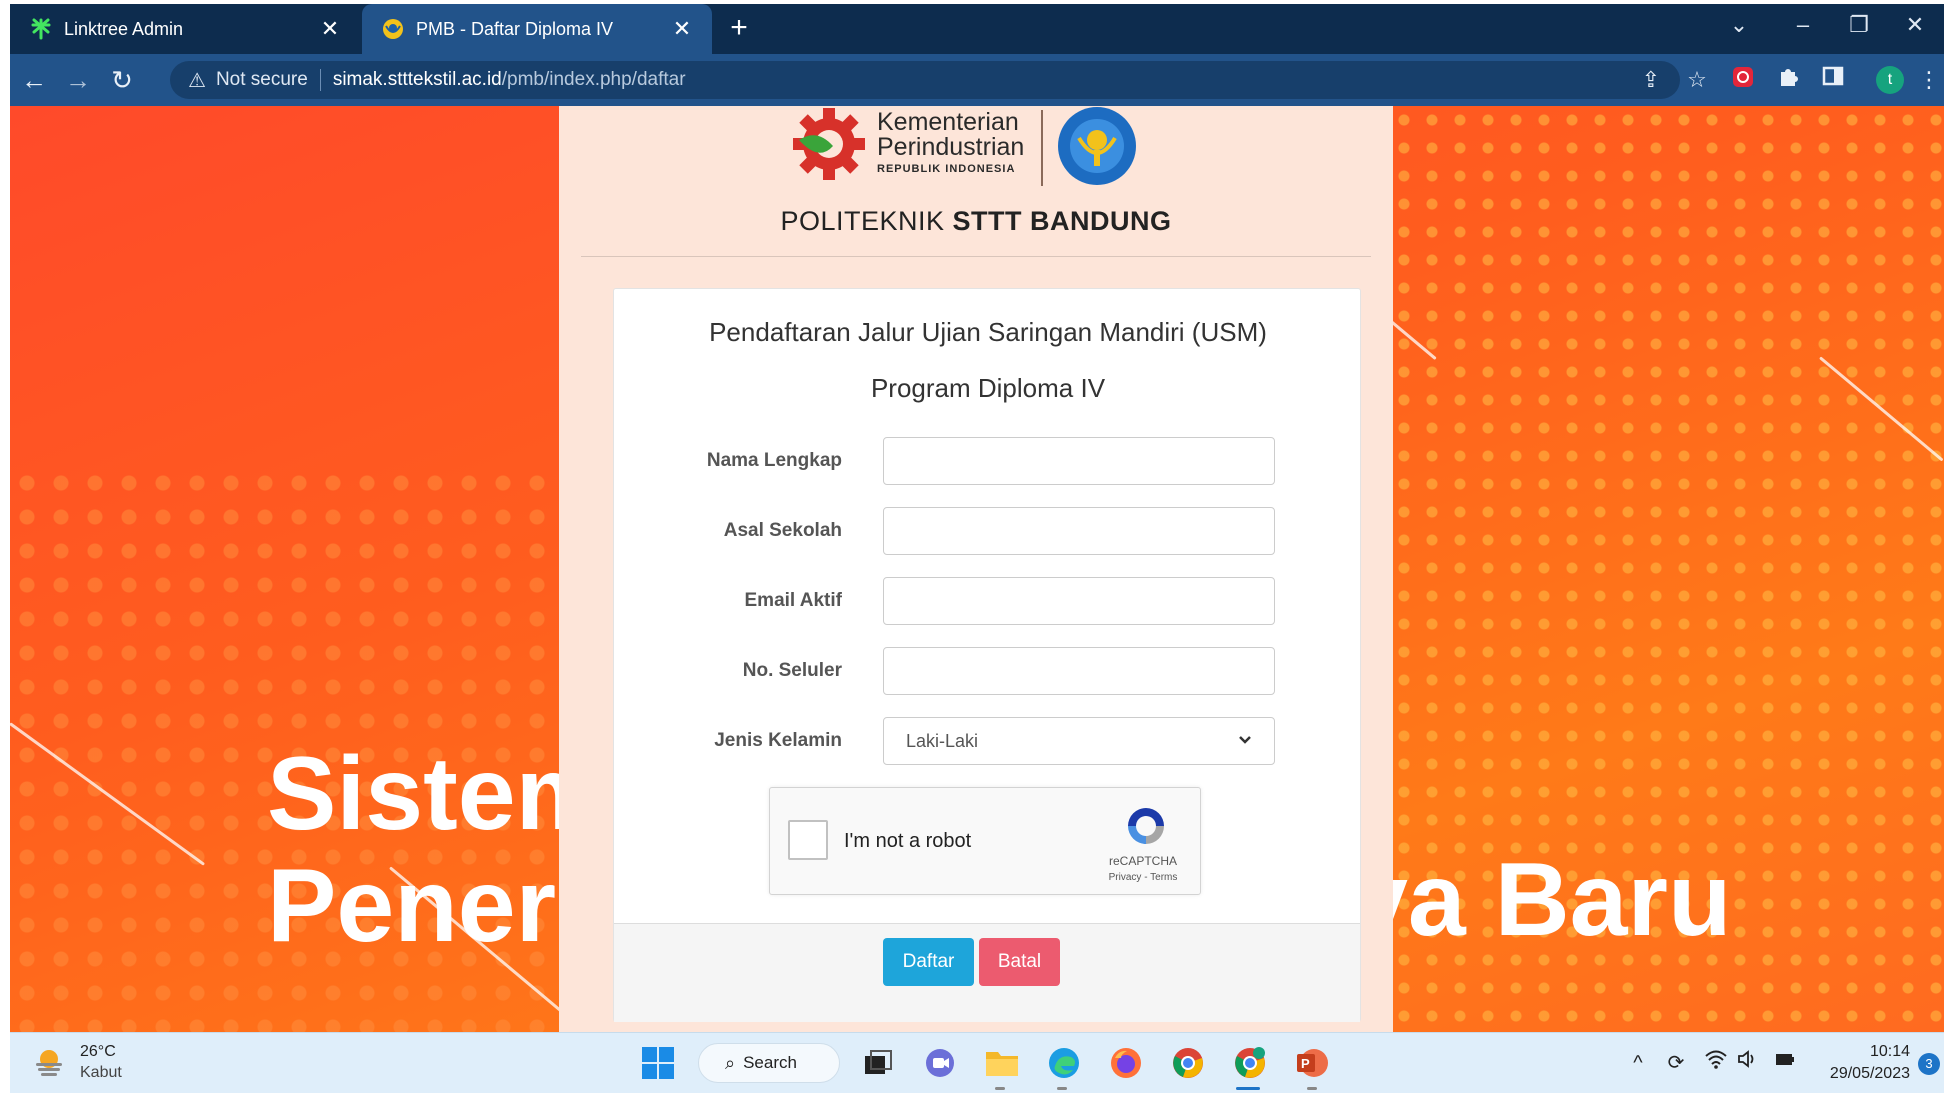  I want to click on windows-start-icon, so click(658, 1063).